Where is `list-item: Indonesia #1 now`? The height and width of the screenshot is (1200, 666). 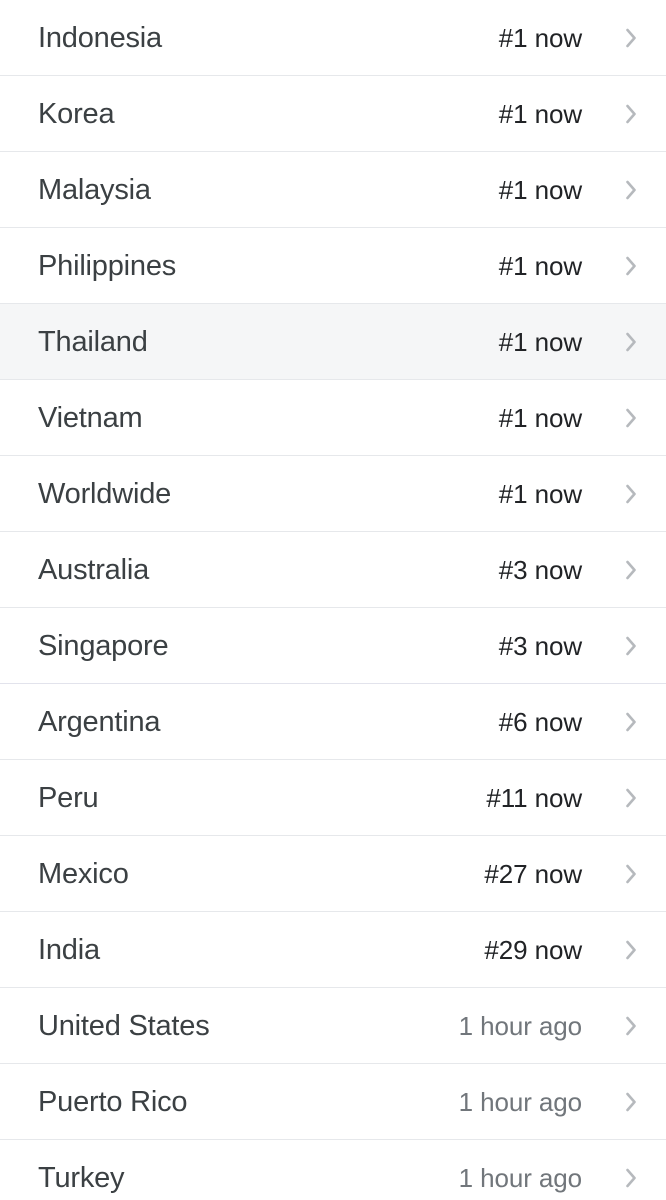
list-item: Indonesia #1 now is located at coordinates (333, 38).